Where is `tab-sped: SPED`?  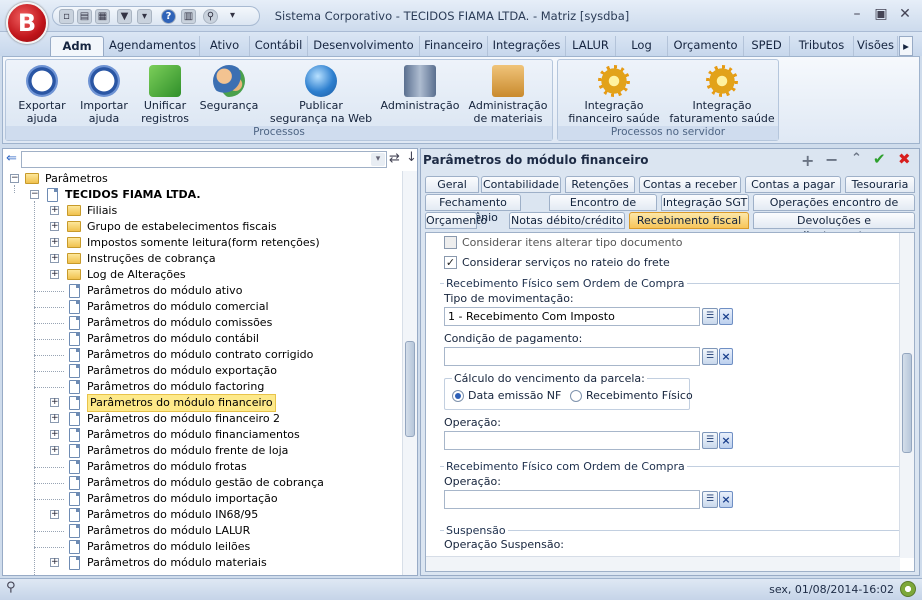 tab-sped: SPED is located at coordinates (767, 46).